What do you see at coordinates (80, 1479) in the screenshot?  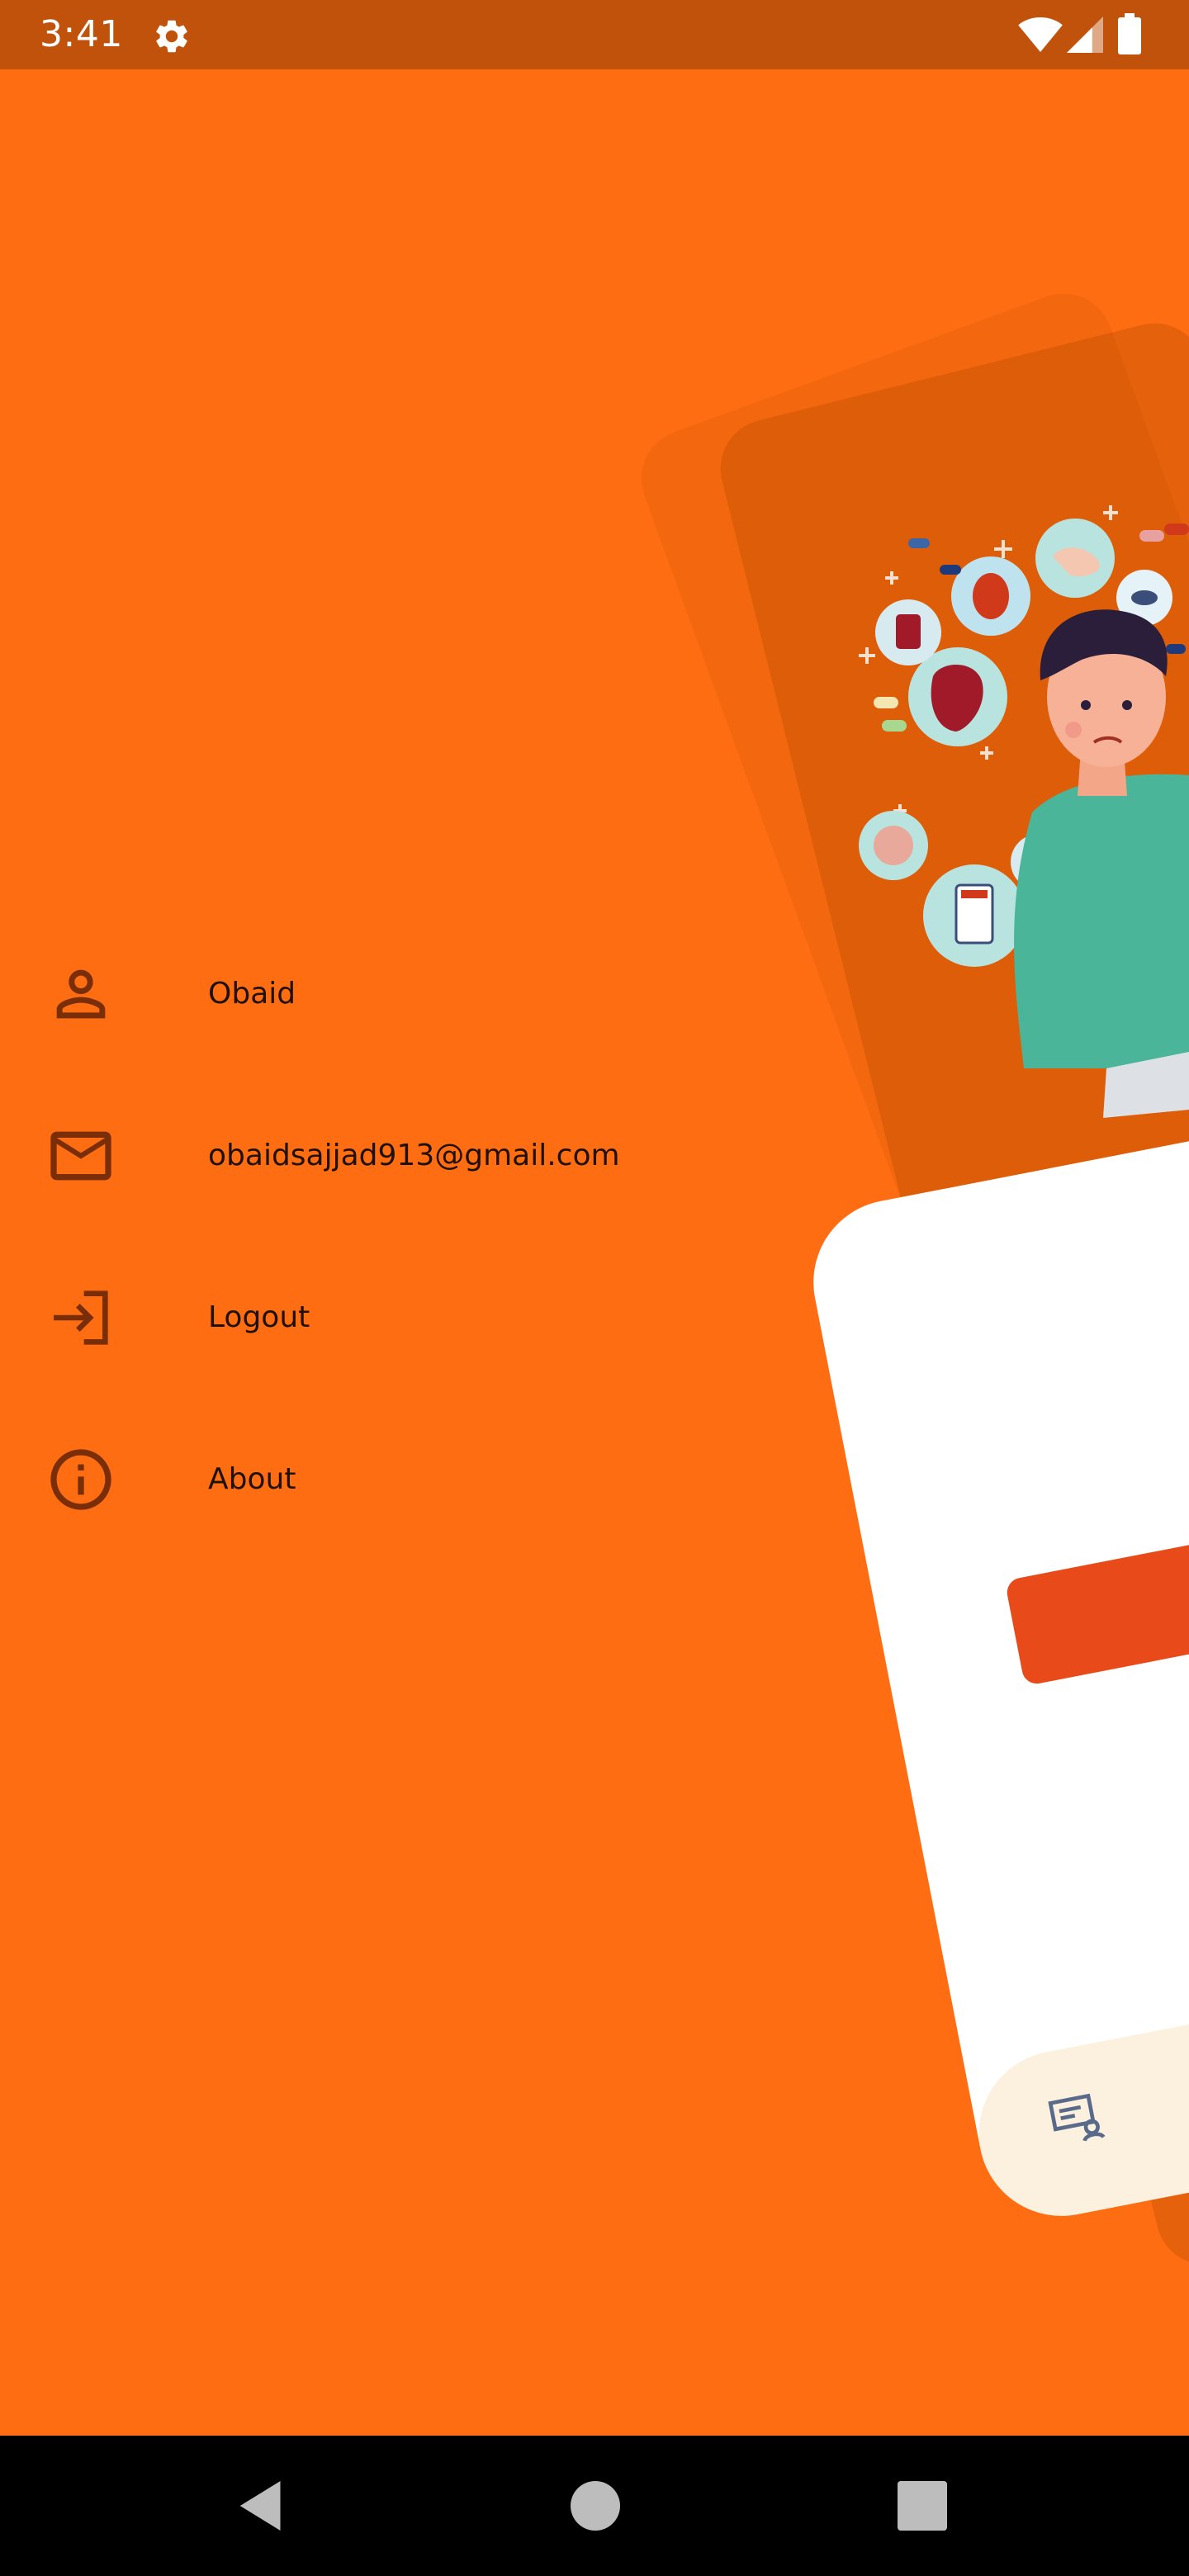 I see `info-icon` at bounding box center [80, 1479].